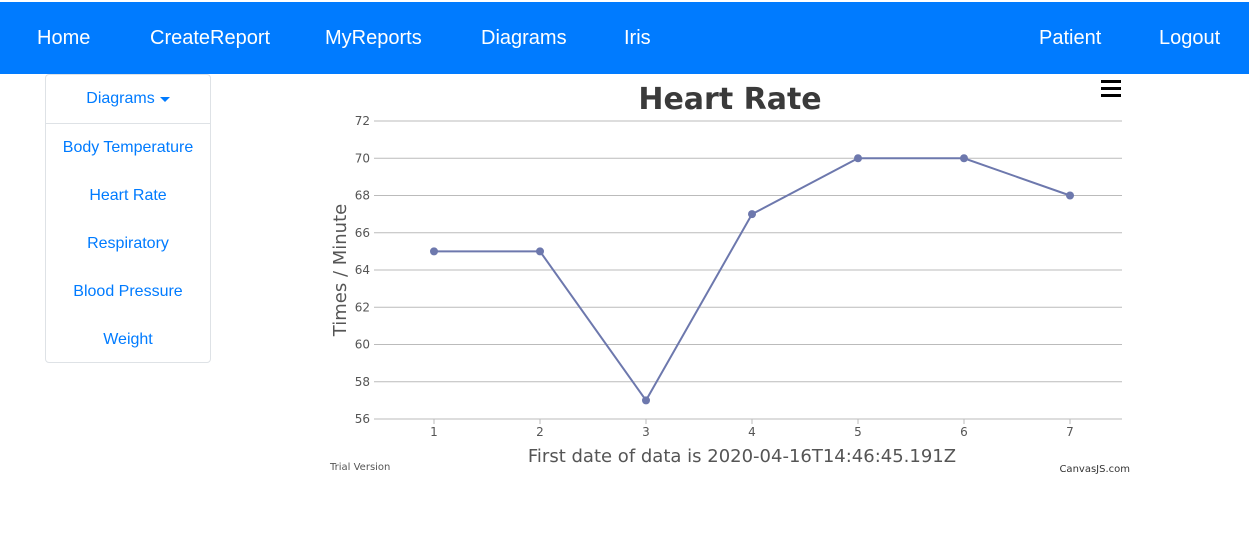  What do you see at coordinates (210, 38) in the screenshot?
I see `nav-createreport-link: CreateReport` at bounding box center [210, 38].